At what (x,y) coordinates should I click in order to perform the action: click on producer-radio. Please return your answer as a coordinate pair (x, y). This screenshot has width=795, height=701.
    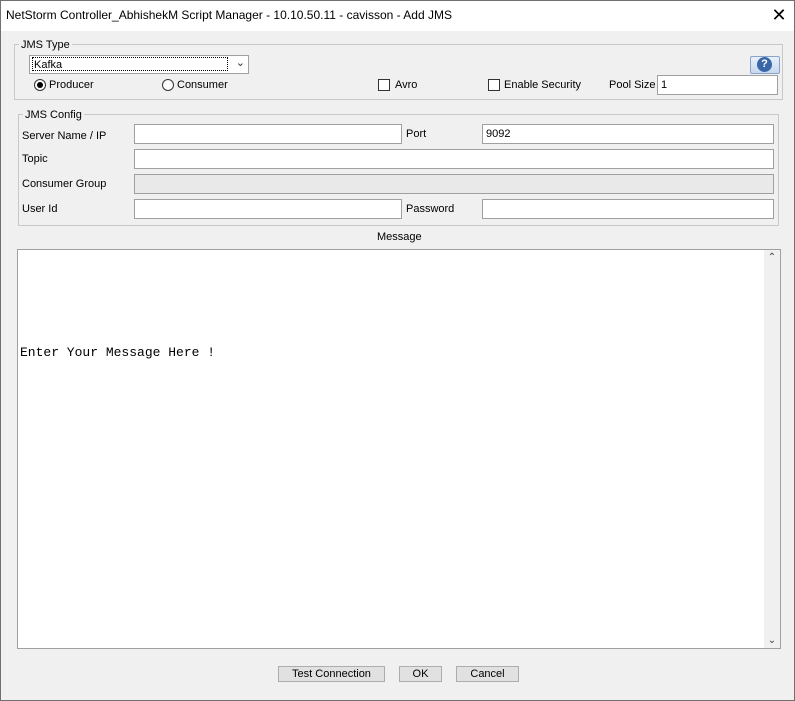
    Looking at the image, I should click on (40, 85).